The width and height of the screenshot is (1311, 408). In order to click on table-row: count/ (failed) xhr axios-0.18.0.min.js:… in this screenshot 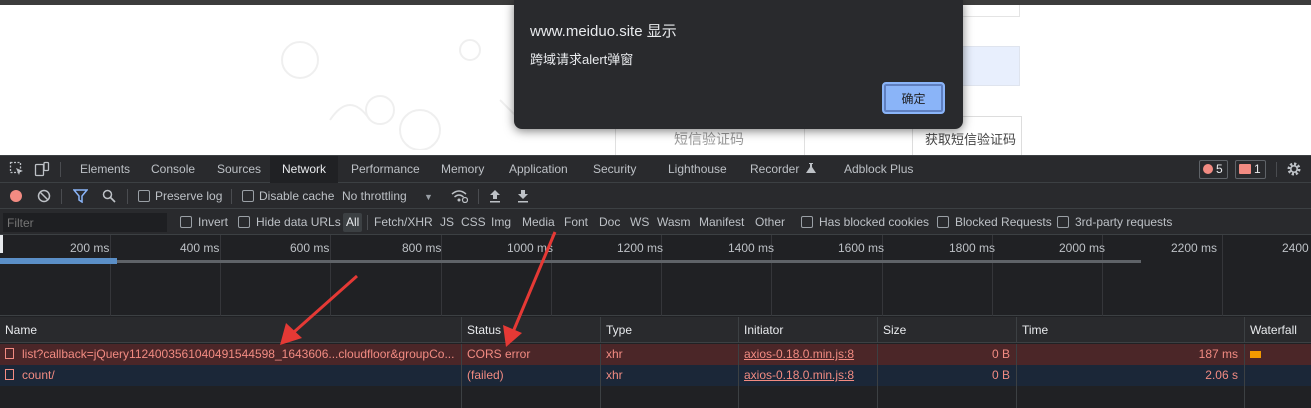, I will do `click(655, 375)`.